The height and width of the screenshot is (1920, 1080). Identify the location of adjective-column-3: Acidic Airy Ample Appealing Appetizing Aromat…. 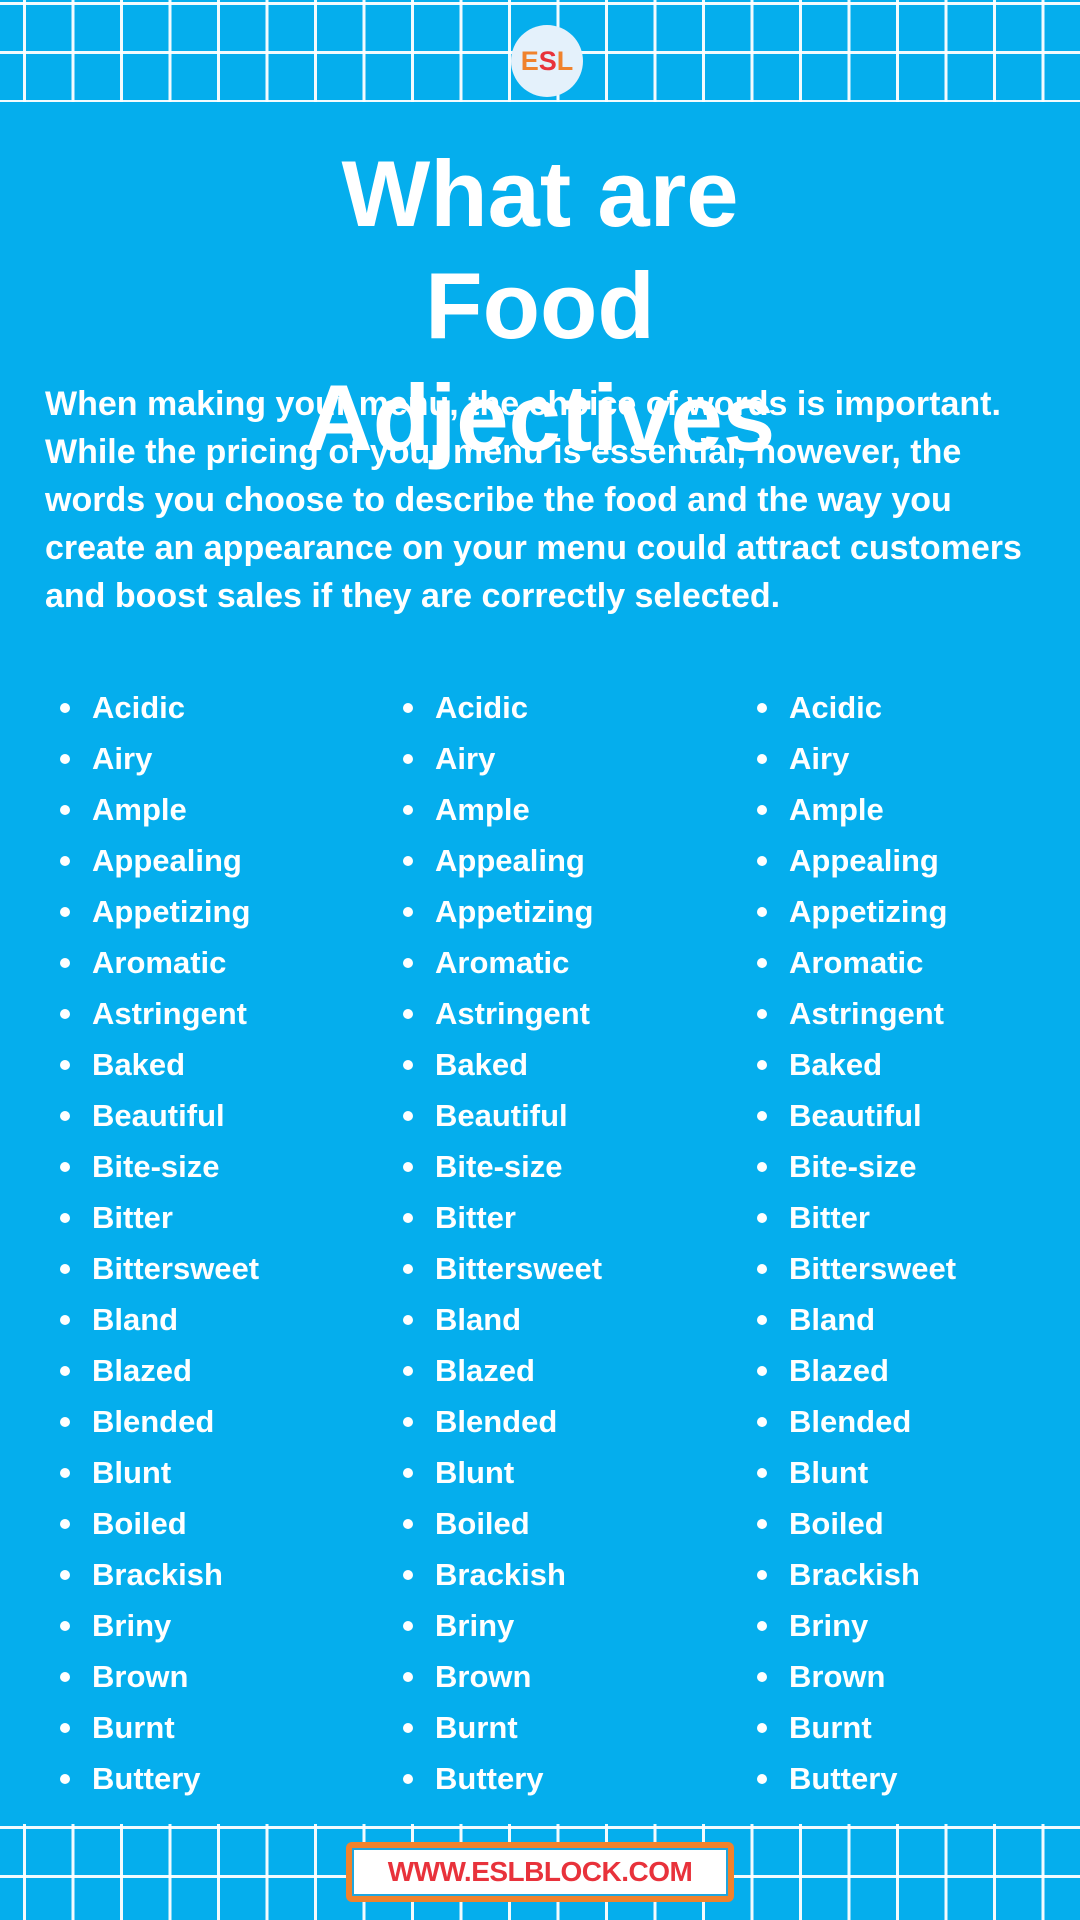
(856, 1243).